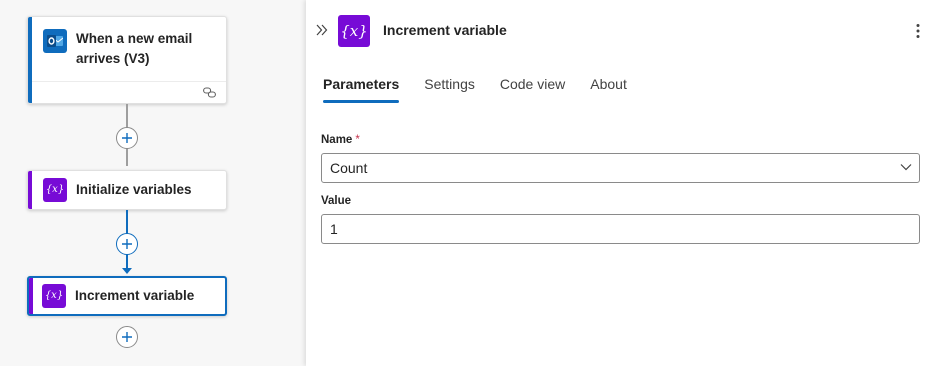 This screenshot has height=366, width=935. I want to click on outlook-icon, so click(55, 41).